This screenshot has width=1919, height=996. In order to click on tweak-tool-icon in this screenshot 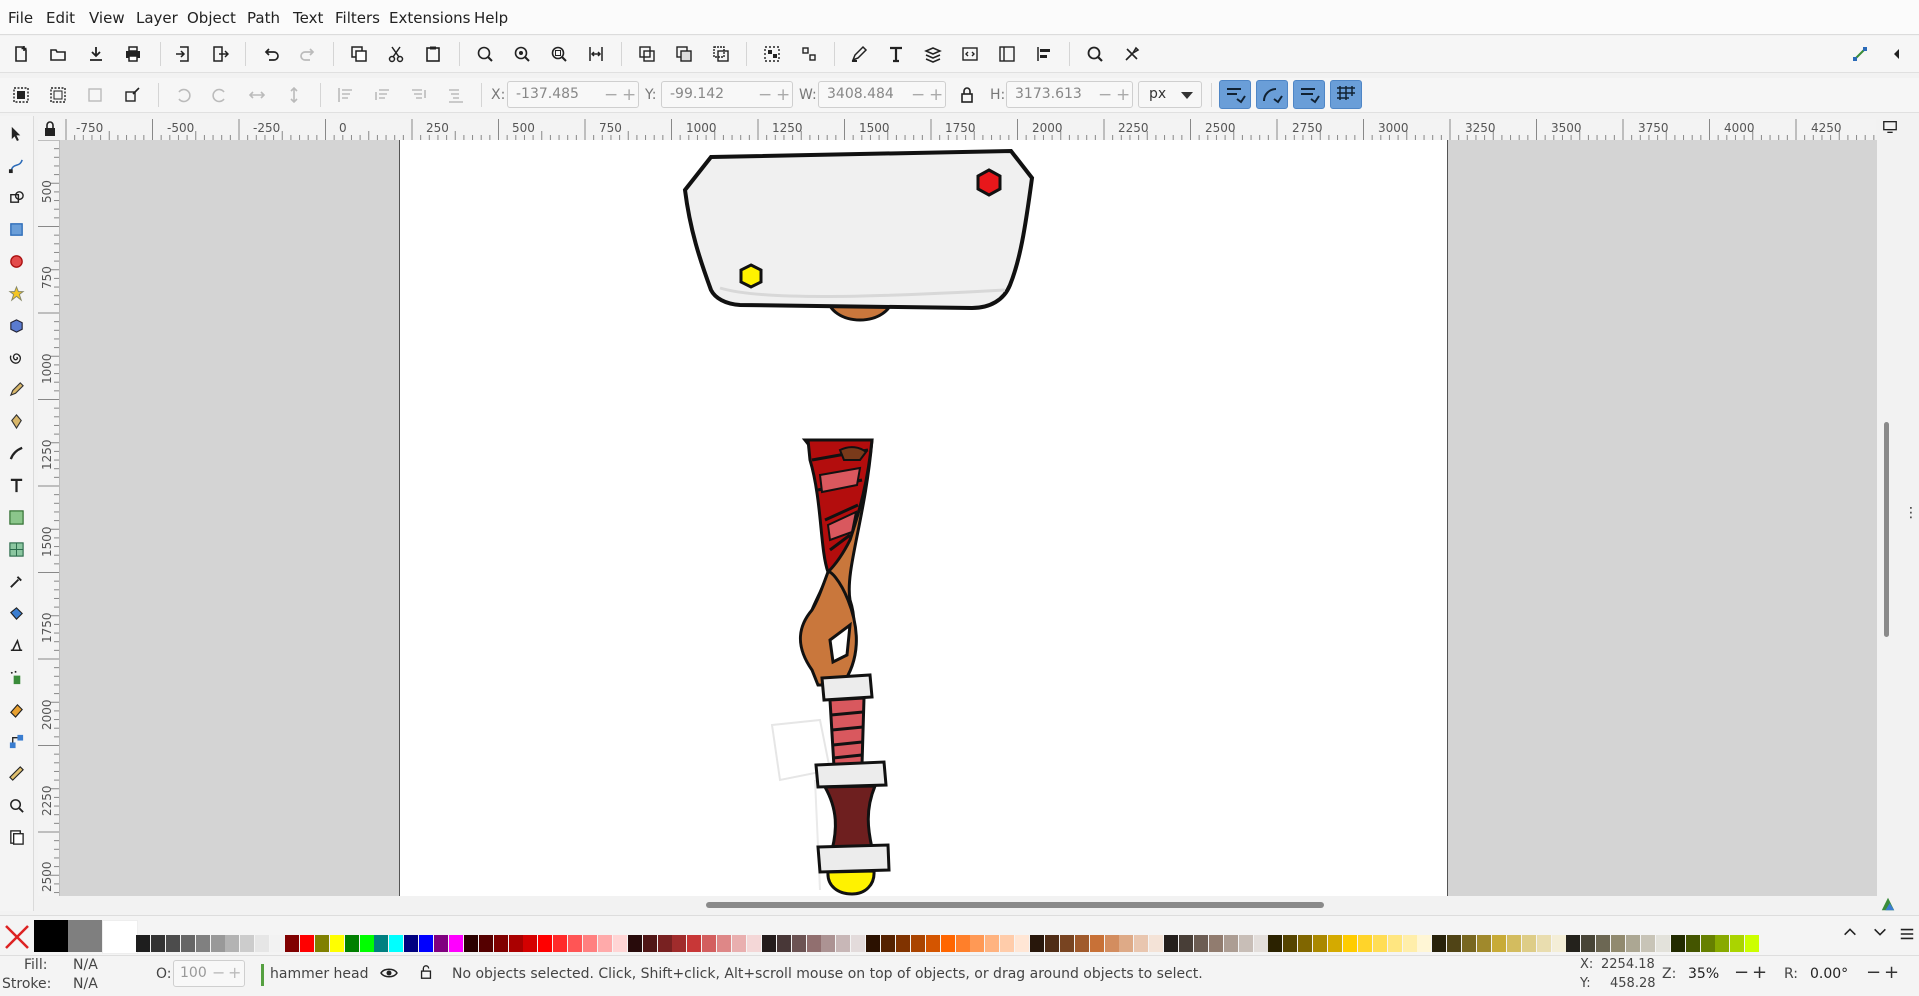, I will do `click(16, 645)`.